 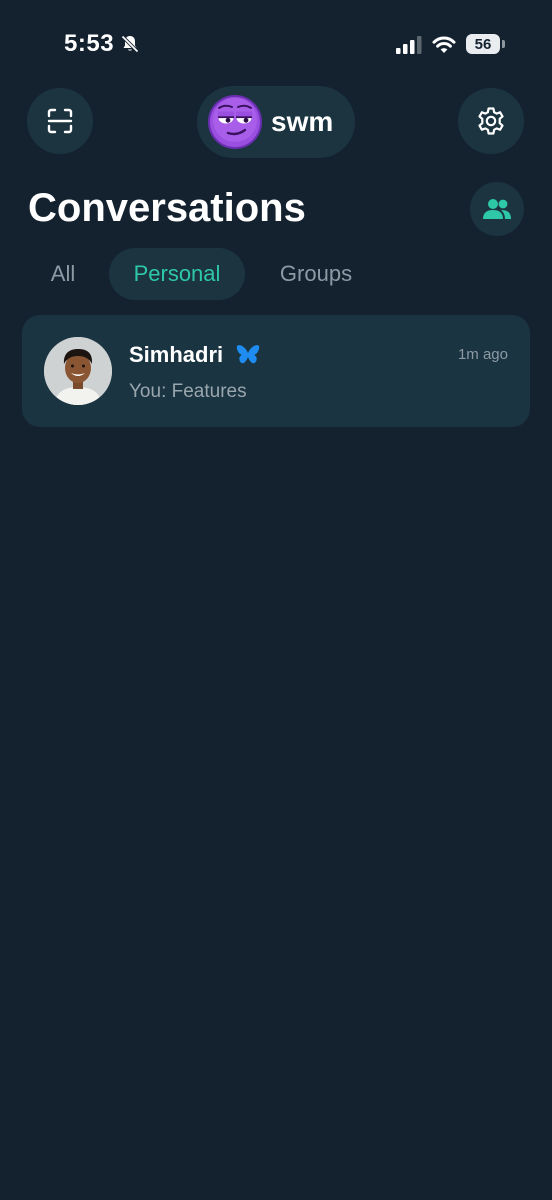 I want to click on conversation-filter-tabs: All Personal Groups, so click(x=276, y=274).